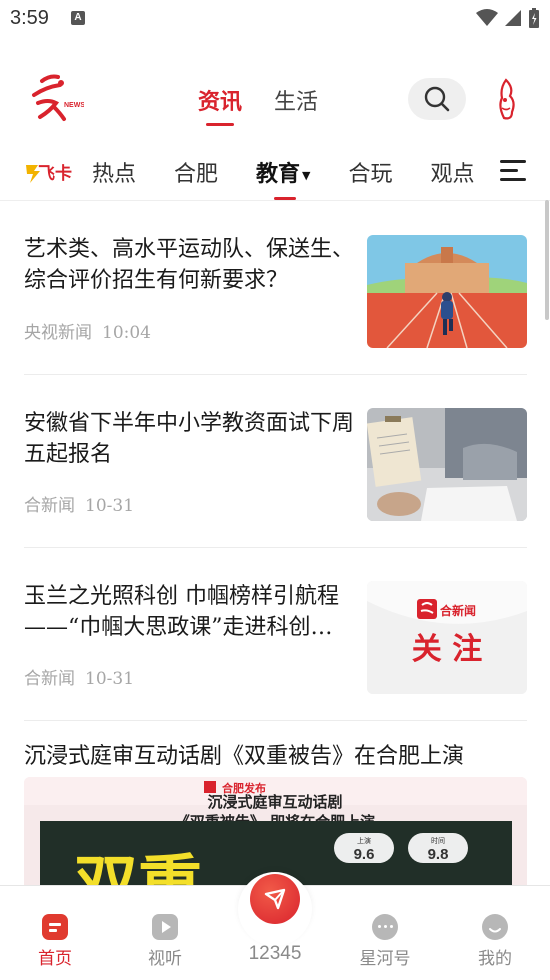  What do you see at coordinates (385, 927) in the screenshot?
I see `chat-icon` at bounding box center [385, 927].